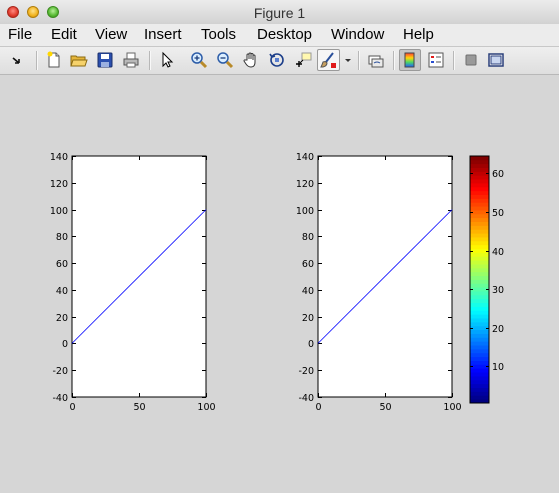 This screenshot has height=493, width=559. What do you see at coordinates (54, 60) in the screenshot?
I see `new-figure-icon` at bounding box center [54, 60].